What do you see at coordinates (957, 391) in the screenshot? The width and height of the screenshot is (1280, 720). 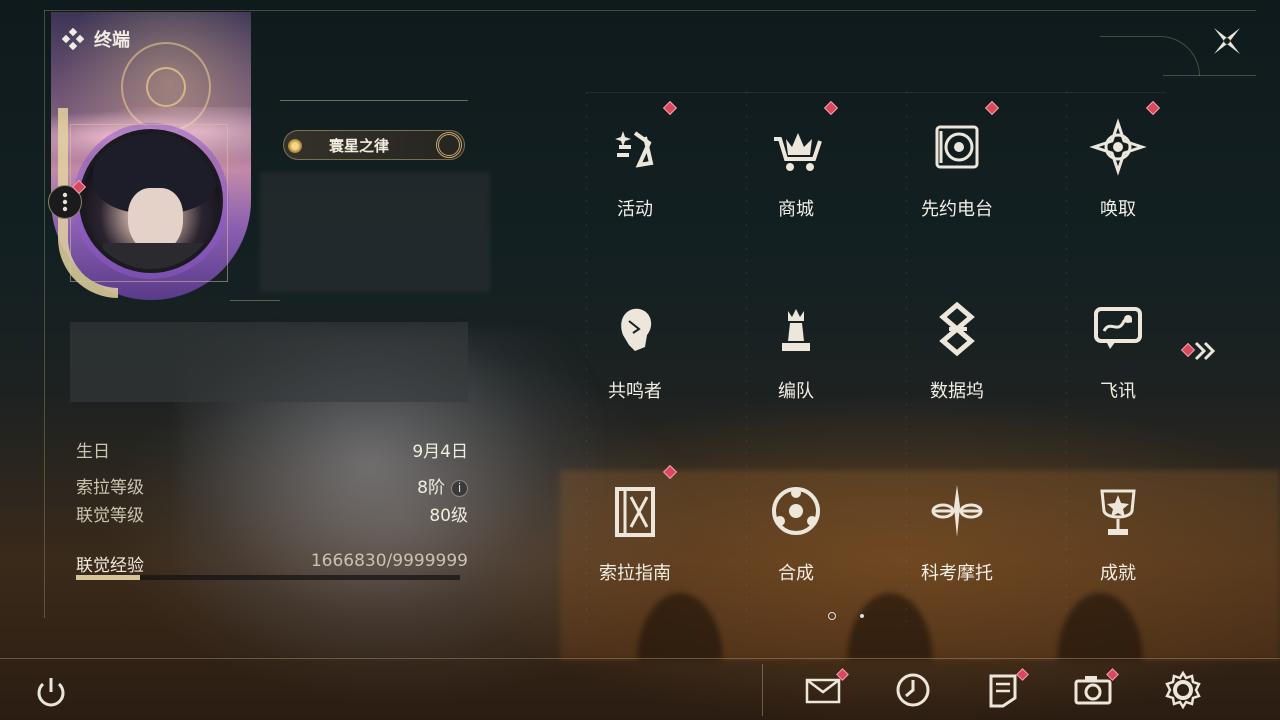 I see `menu-item-label: 数据坞` at bounding box center [957, 391].